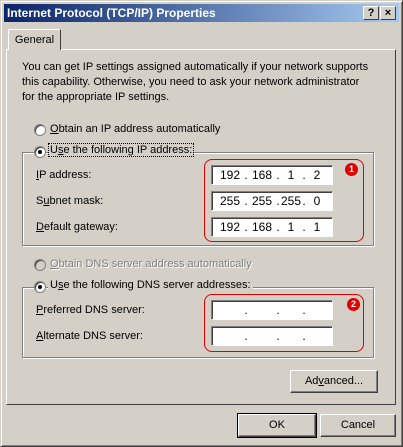  I want to click on annotation-badge-1: 1, so click(351, 169).